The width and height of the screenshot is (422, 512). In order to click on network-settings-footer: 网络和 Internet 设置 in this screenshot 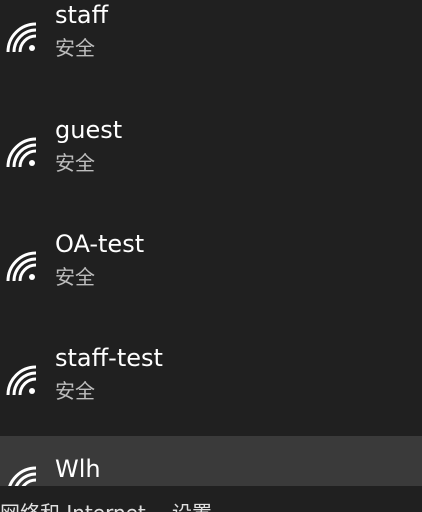, I will do `click(211, 499)`.